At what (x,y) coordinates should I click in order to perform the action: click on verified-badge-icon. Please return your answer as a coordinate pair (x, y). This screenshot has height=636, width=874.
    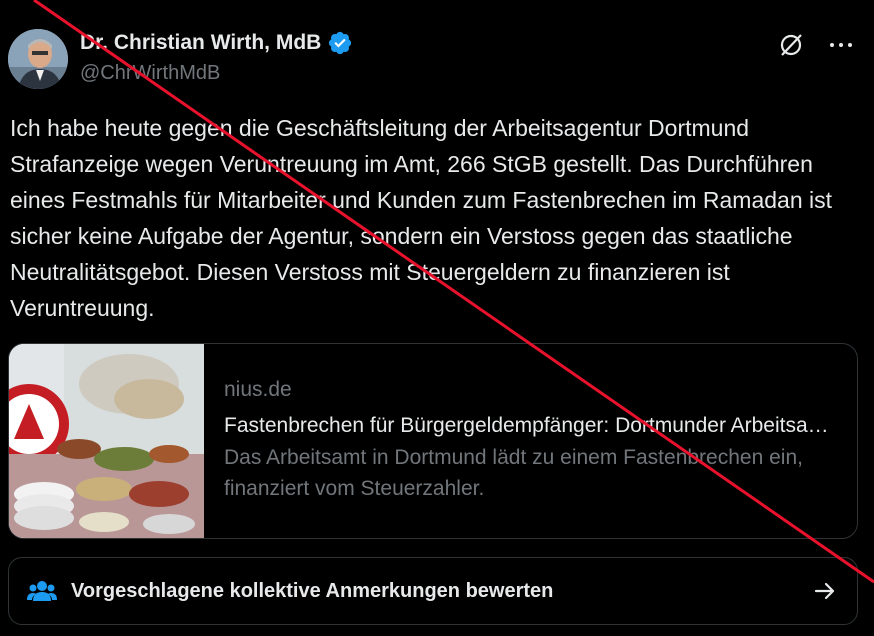
    Looking at the image, I should click on (340, 43).